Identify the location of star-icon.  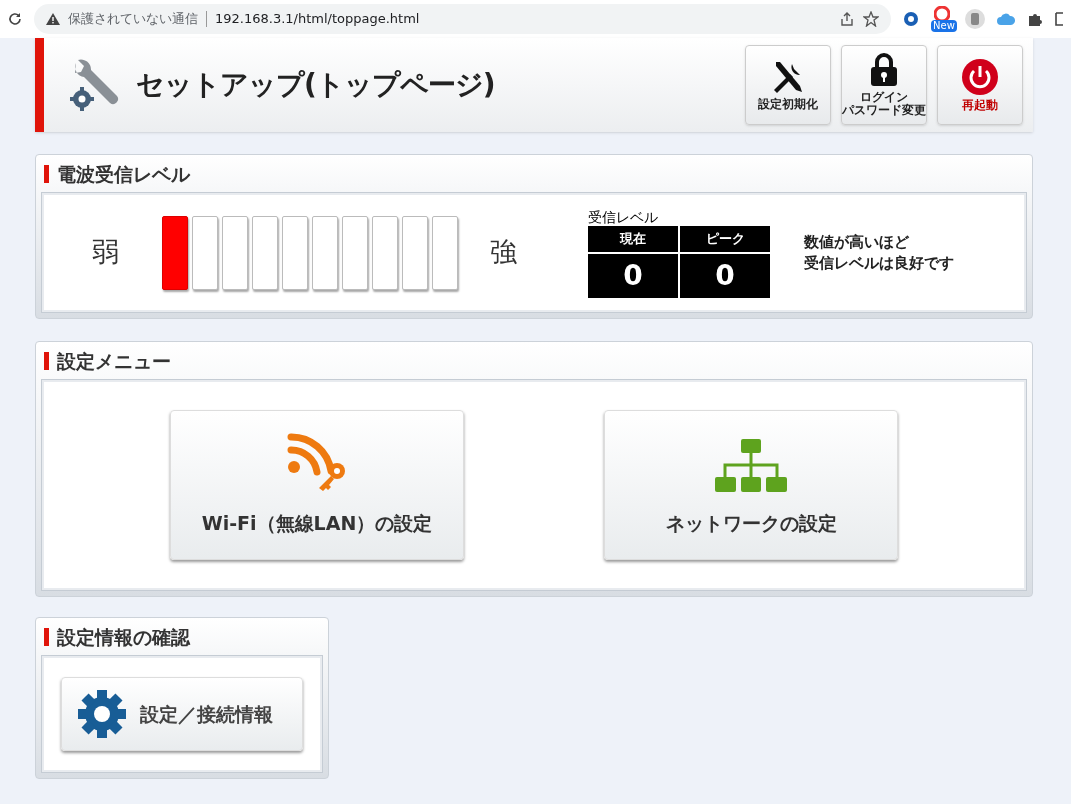
(871, 19).